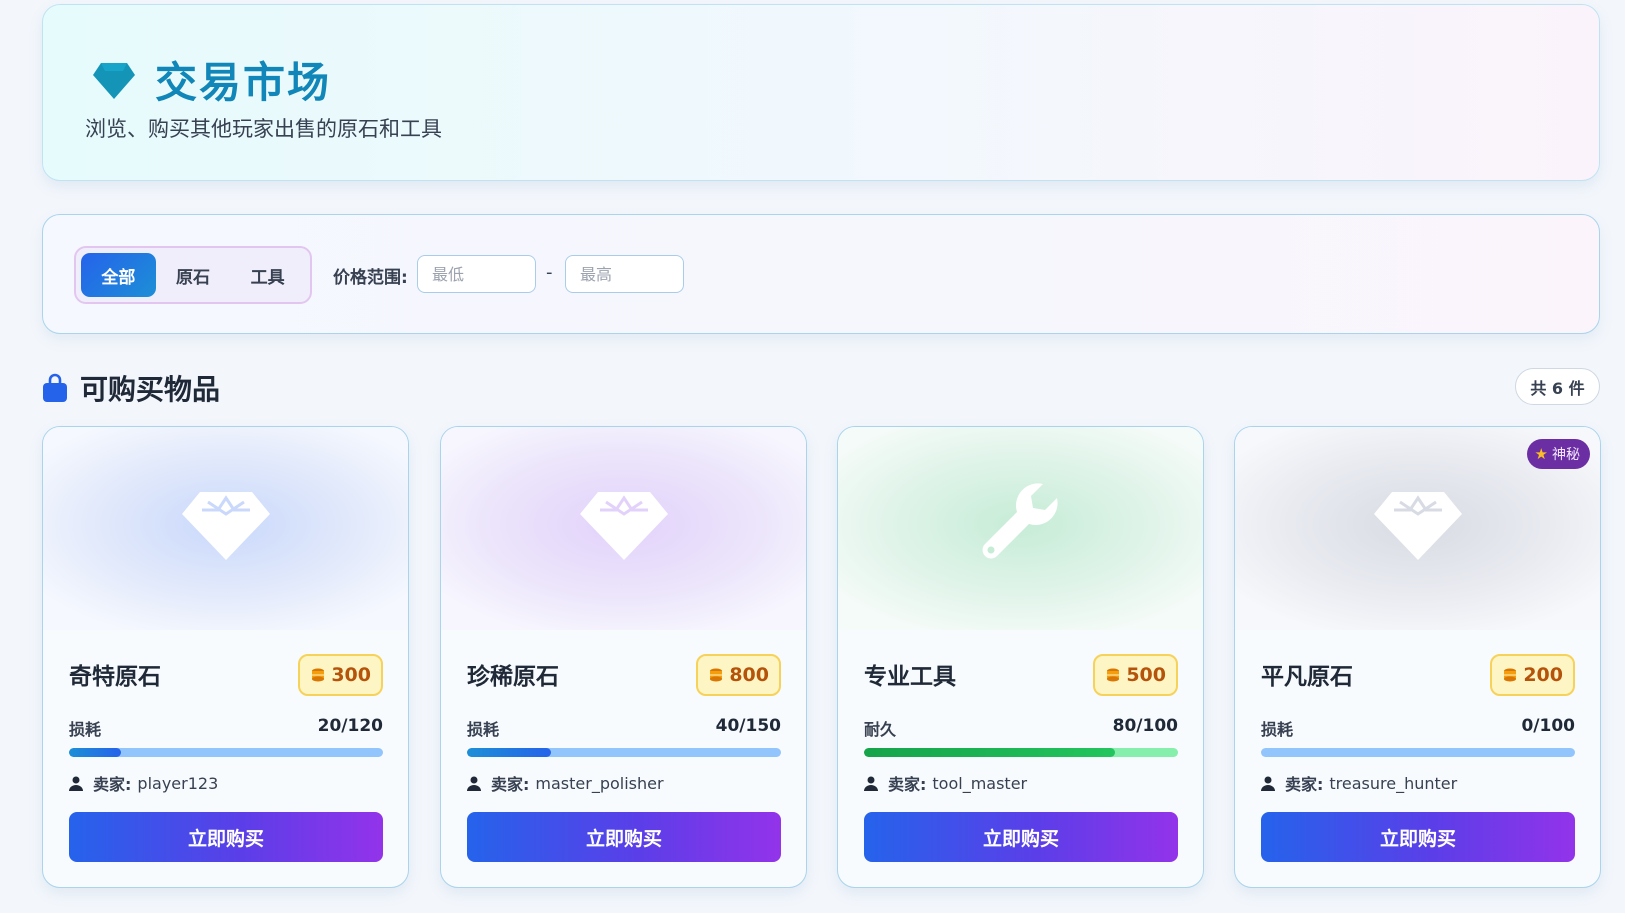 Image resolution: width=1625 pixels, height=913 pixels. Describe the element at coordinates (821, 274) in the screenshot. I see `filter-bar: 全部 原石 工具 价格范围: -` at that location.